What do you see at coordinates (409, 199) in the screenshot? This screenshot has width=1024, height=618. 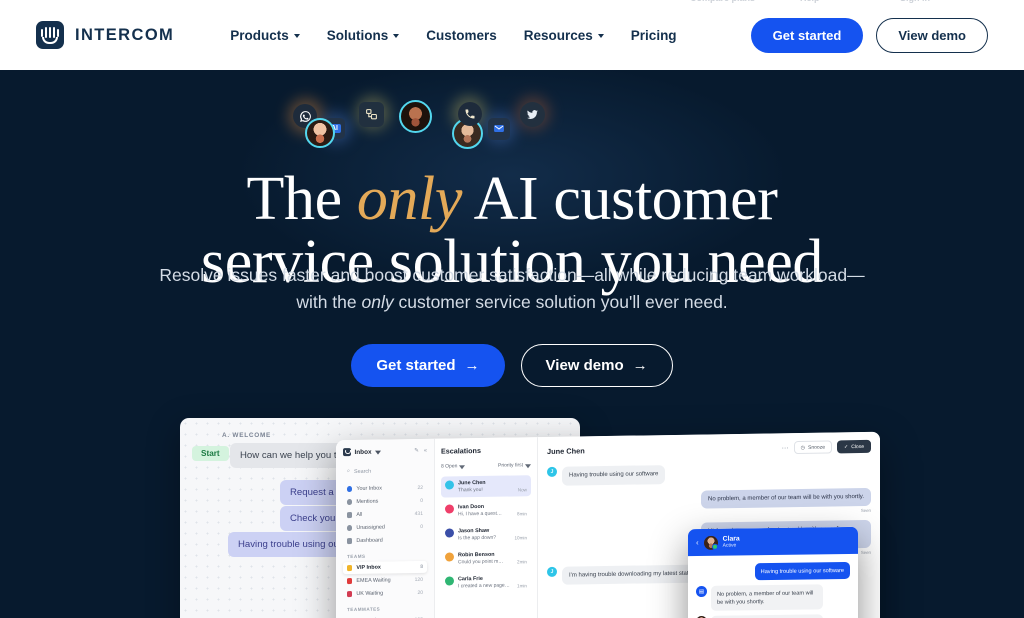 I see `heading-accent: only` at bounding box center [409, 199].